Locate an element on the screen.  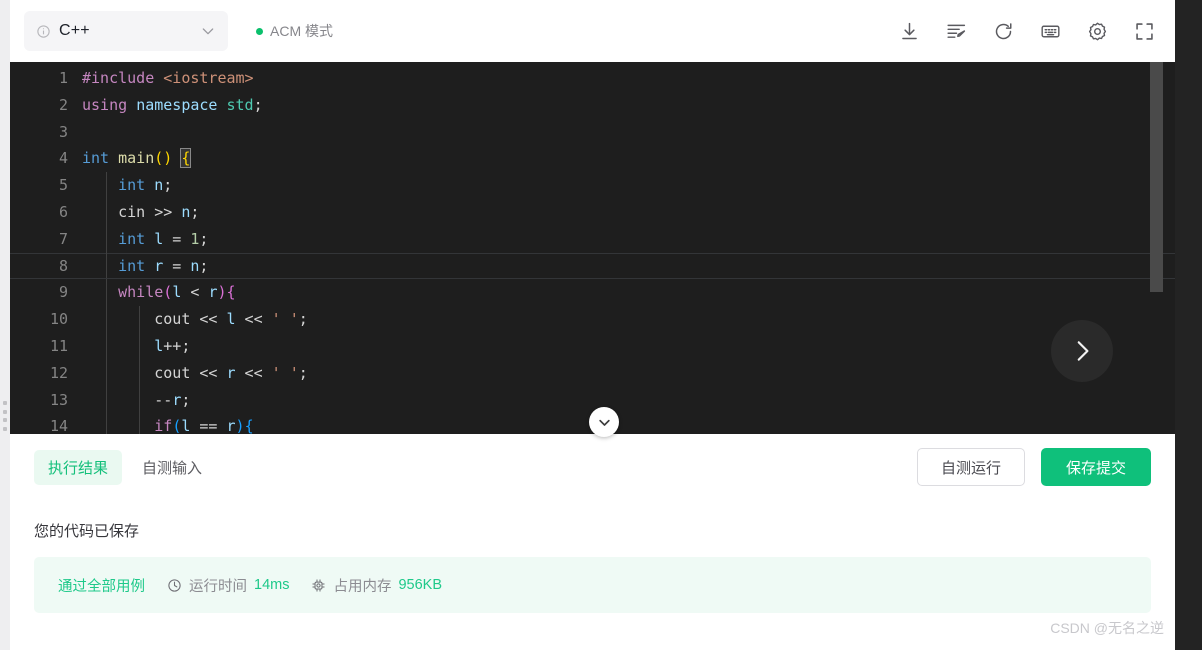
memory-label: 占用内存 is located at coordinates (362, 586).